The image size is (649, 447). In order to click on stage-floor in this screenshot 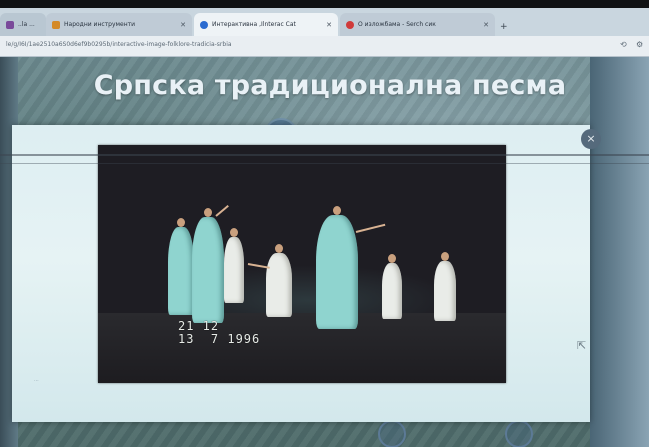, I will do `click(302, 348)`.